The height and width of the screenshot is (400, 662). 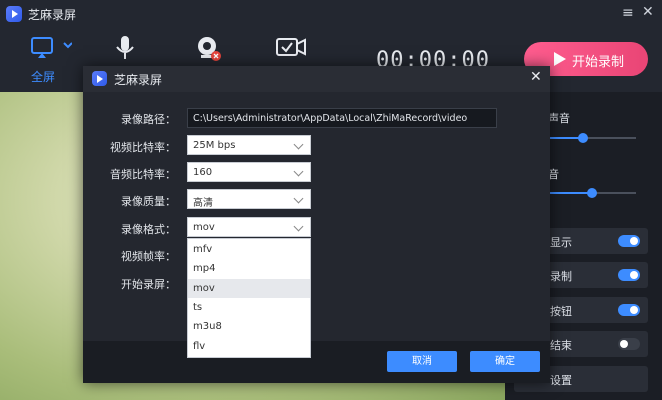 What do you see at coordinates (331, 14) in the screenshot?
I see `title-bar: 芝麻录屏 ≡ ✕` at bounding box center [331, 14].